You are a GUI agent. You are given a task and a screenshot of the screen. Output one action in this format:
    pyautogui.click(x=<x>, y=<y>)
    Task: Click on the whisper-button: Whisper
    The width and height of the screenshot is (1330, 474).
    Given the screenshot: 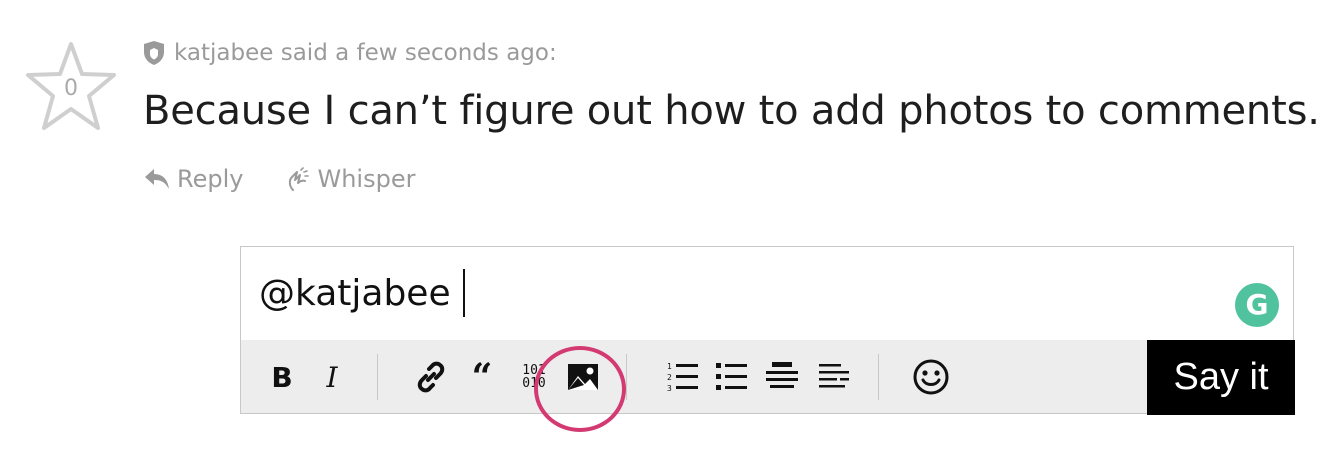 What is the action you would take?
    pyautogui.click(x=350, y=179)
    